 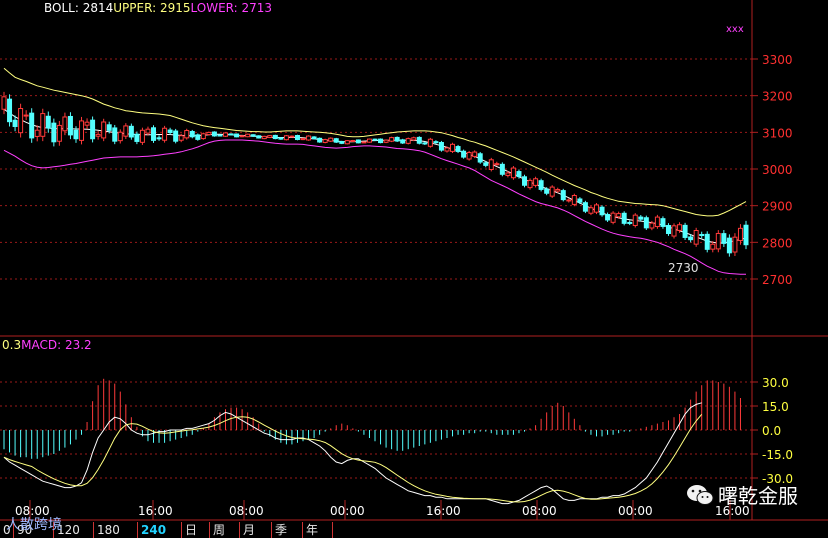 What do you see at coordinates (34, 524) in the screenshot?
I see `watermark-left: 人散跨境` at bounding box center [34, 524].